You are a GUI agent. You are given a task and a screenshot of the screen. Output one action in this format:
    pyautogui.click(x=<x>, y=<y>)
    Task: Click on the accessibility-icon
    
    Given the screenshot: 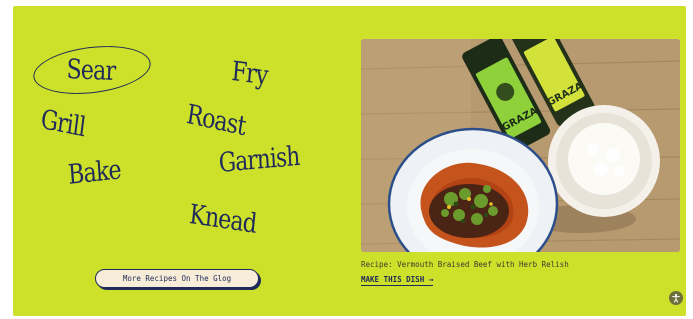 What is the action you would take?
    pyautogui.click(x=676, y=298)
    